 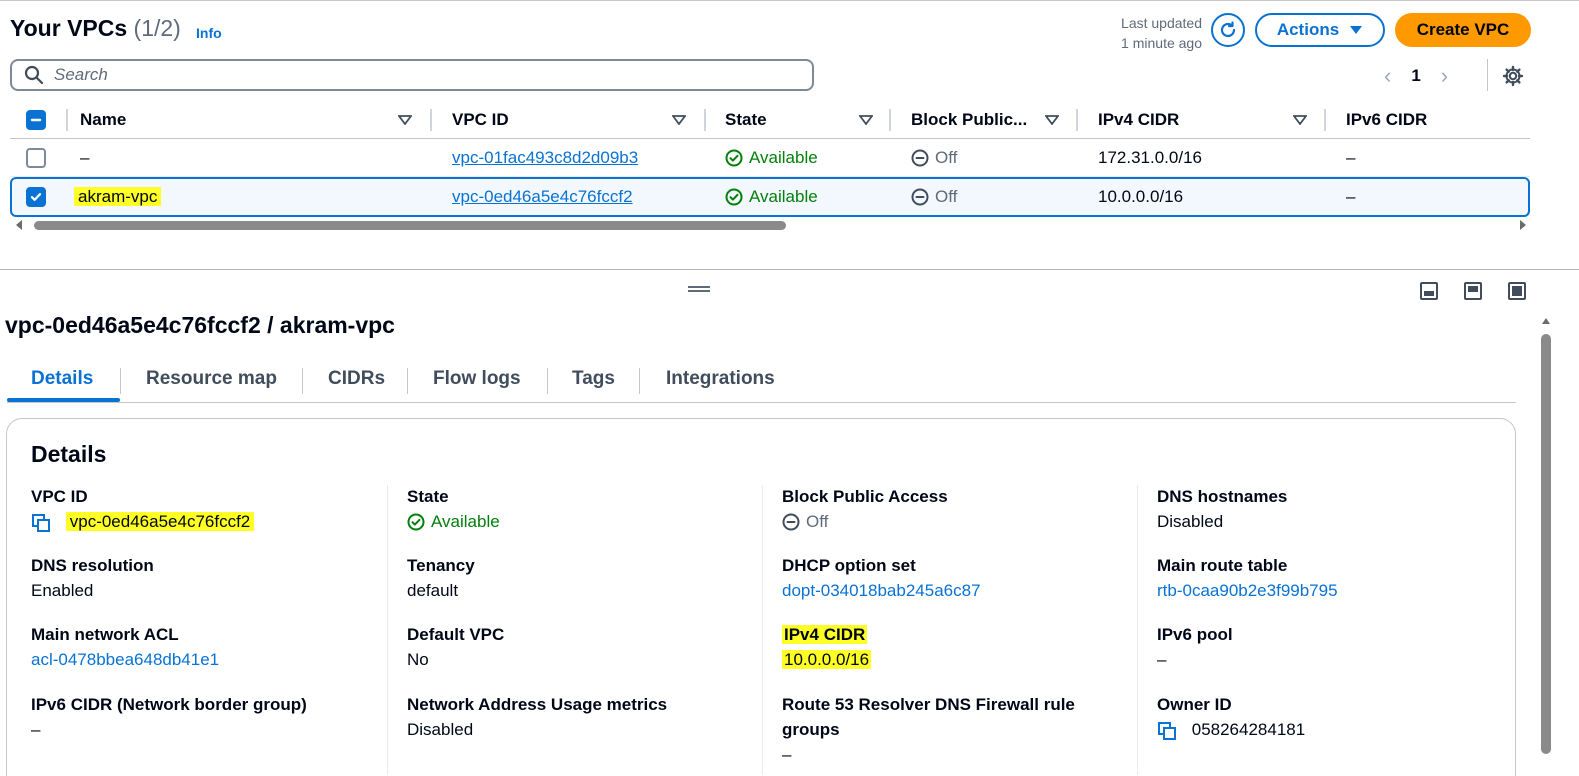 What do you see at coordinates (947, 590) in the screenshot?
I see `dhcp-link: dopt-034018bab245a6c87` at bounding box center [947, 590].